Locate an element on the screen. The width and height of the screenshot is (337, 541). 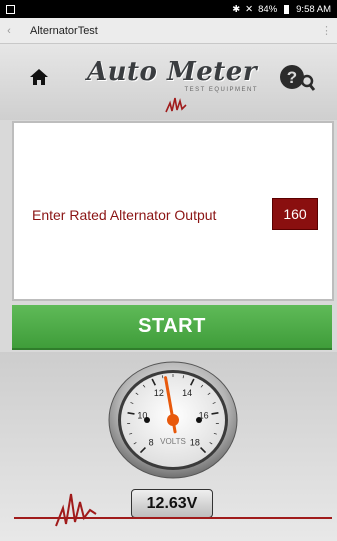
voltage-readout: 12.63V is located at coordinates (172, 503).